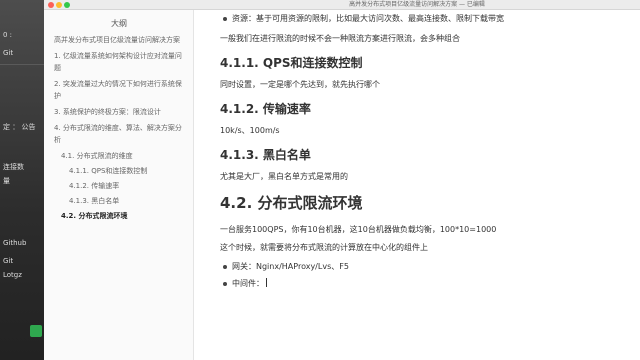 The width and height of the screenshot is (640, 360). What do you see at coordinates (291, 63) in the screenshot?
I see `heading-4-1-1: 4.1.1. QPS和连接数控制` at bounding box center [291, 63].